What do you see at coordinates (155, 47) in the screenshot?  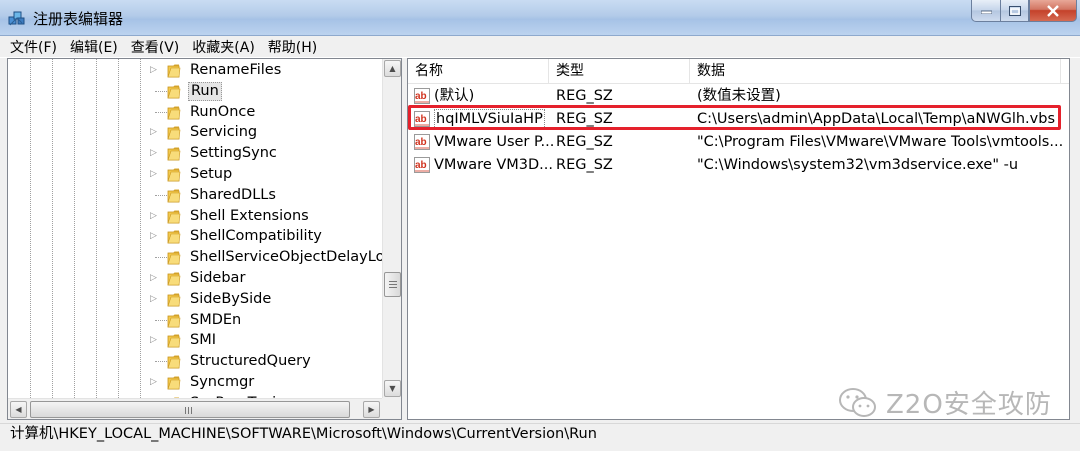 I see `menu-view: 查看(V)` at bounding box center [155, 47].